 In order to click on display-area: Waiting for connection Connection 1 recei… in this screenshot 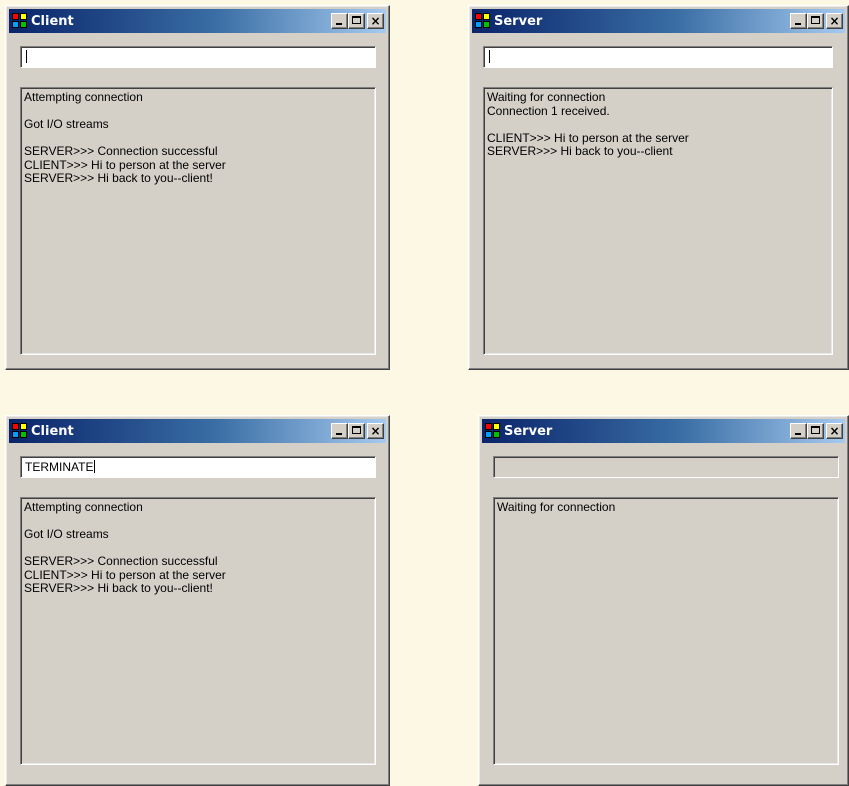, I will do `click(658, 221)`.